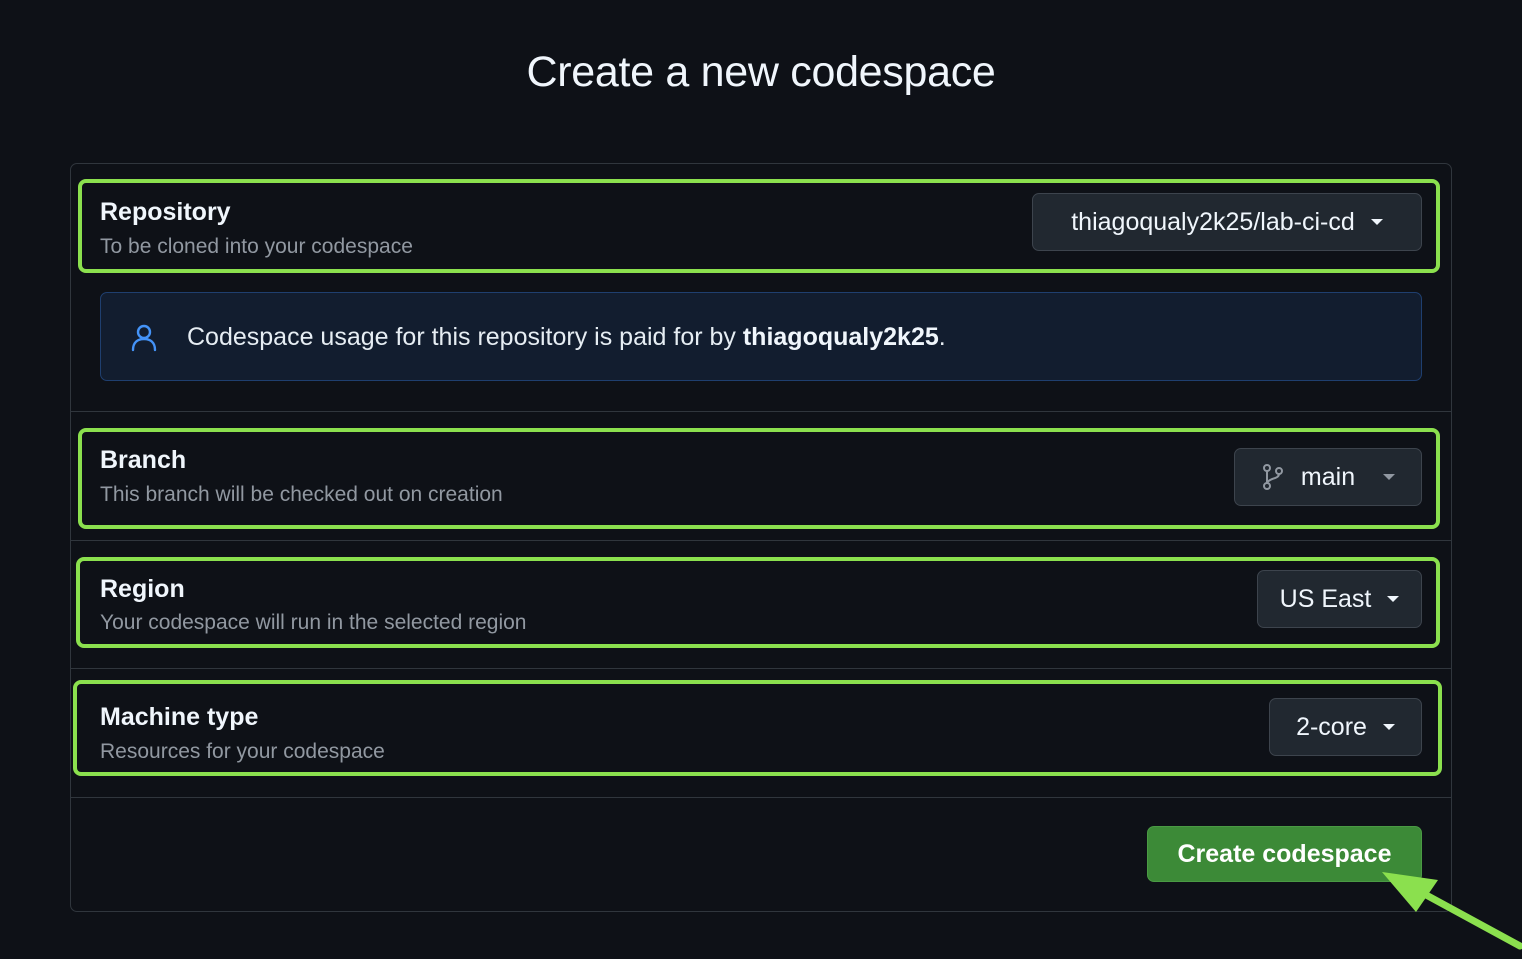 This screenshot has height=959, width=1522. What do you see at coordinates (942, 337) in the screenshot?
I see `billing-notice-suffix: .` at bounding box center [942, 337].